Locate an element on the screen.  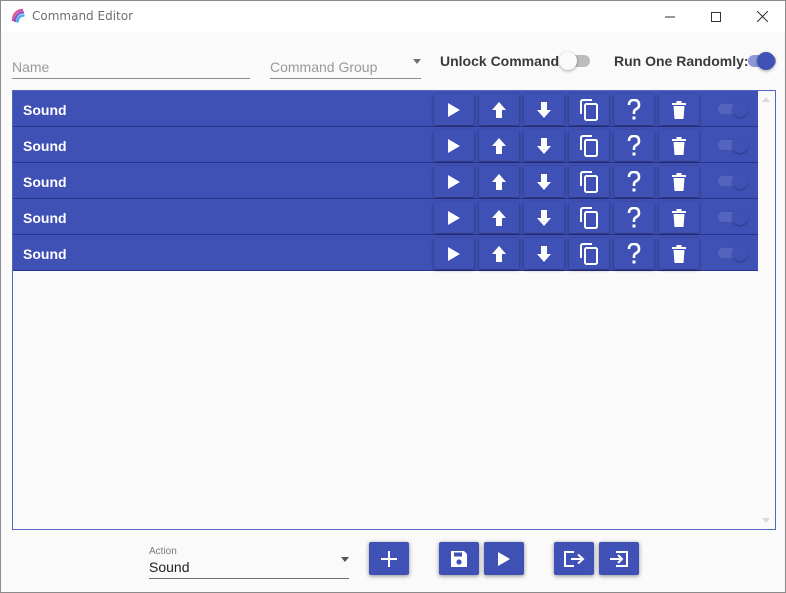
scroll-up-icon is located at coordinates (766, 99).